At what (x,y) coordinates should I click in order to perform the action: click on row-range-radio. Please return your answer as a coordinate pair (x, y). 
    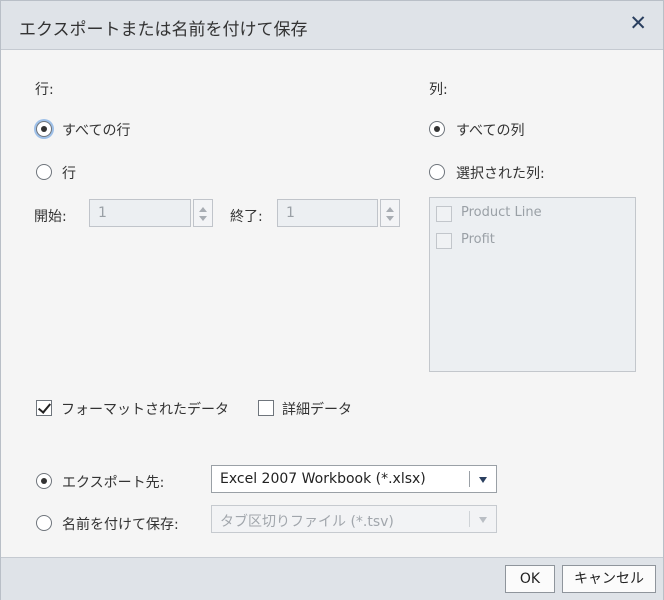
    Looking at the image, I should click on (44, 172).